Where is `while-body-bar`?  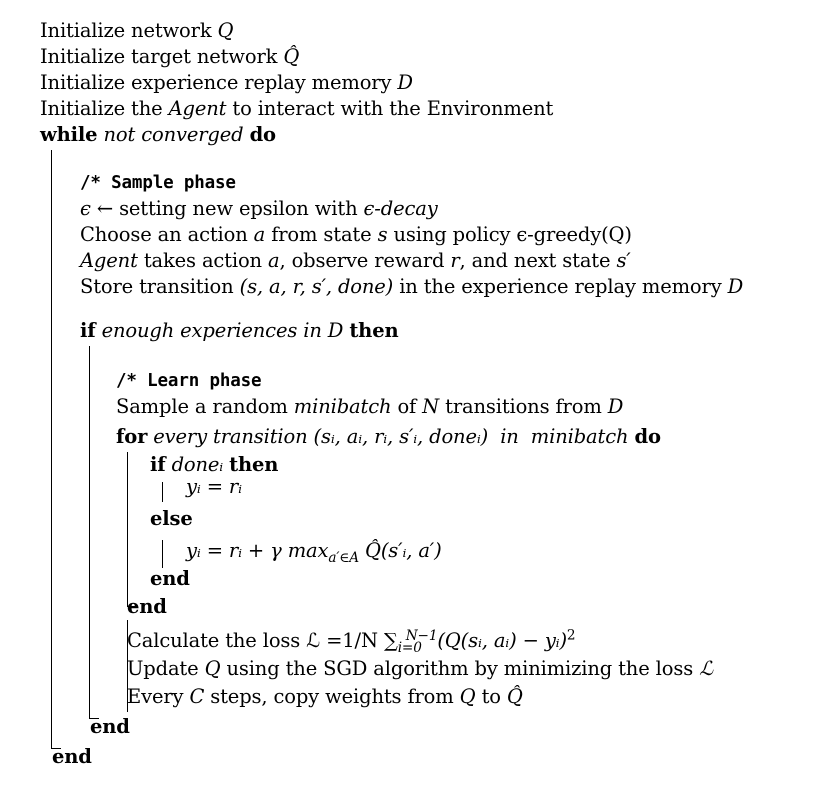
while-body-bar is located at coordinates (52, 449).